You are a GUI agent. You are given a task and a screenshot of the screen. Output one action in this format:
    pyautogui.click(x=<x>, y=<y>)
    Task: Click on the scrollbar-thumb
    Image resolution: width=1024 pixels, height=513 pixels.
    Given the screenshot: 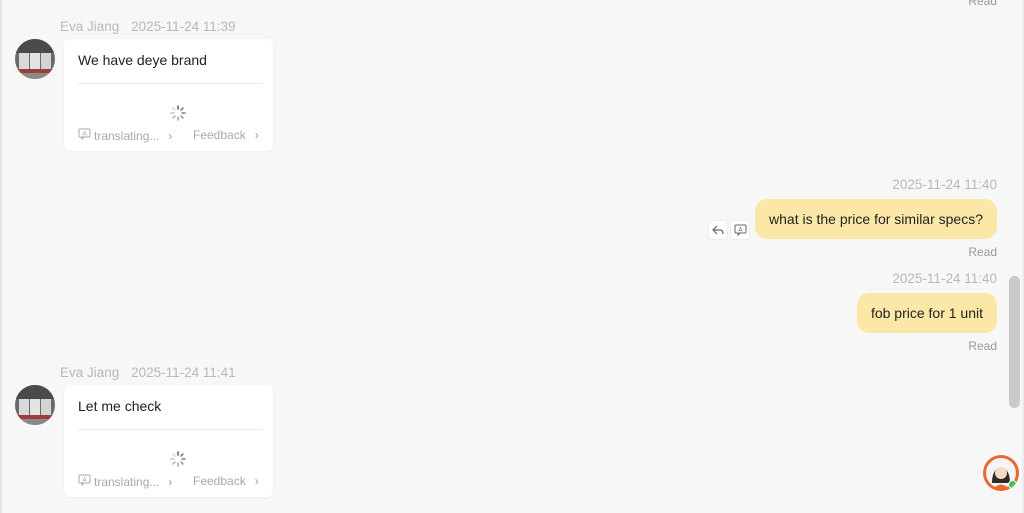 What is the action you would take?
    pyautogui.click(x=1014, y=342)
    